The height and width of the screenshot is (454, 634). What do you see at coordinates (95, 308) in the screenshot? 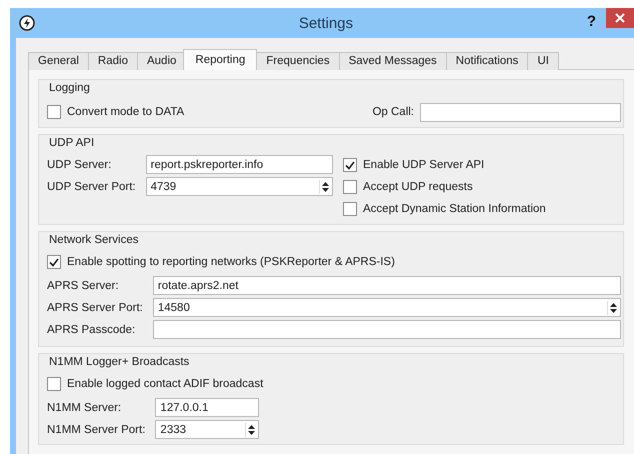
I see `field-label: APRS Server Port:` at bounding box center [95, 308].